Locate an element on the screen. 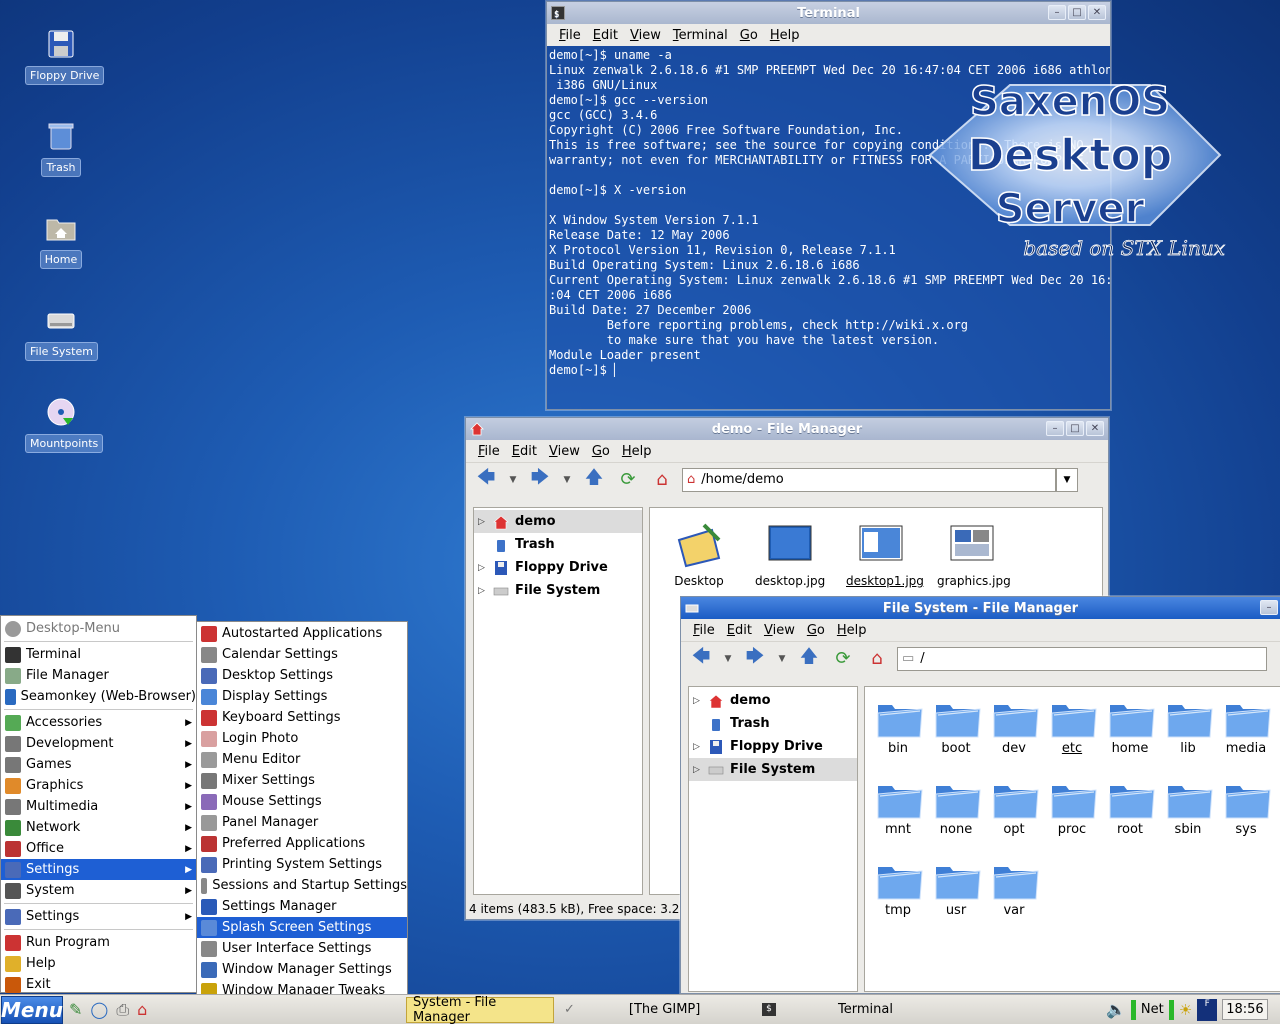  folder-item: tmp is located at coordinates (898, 888).